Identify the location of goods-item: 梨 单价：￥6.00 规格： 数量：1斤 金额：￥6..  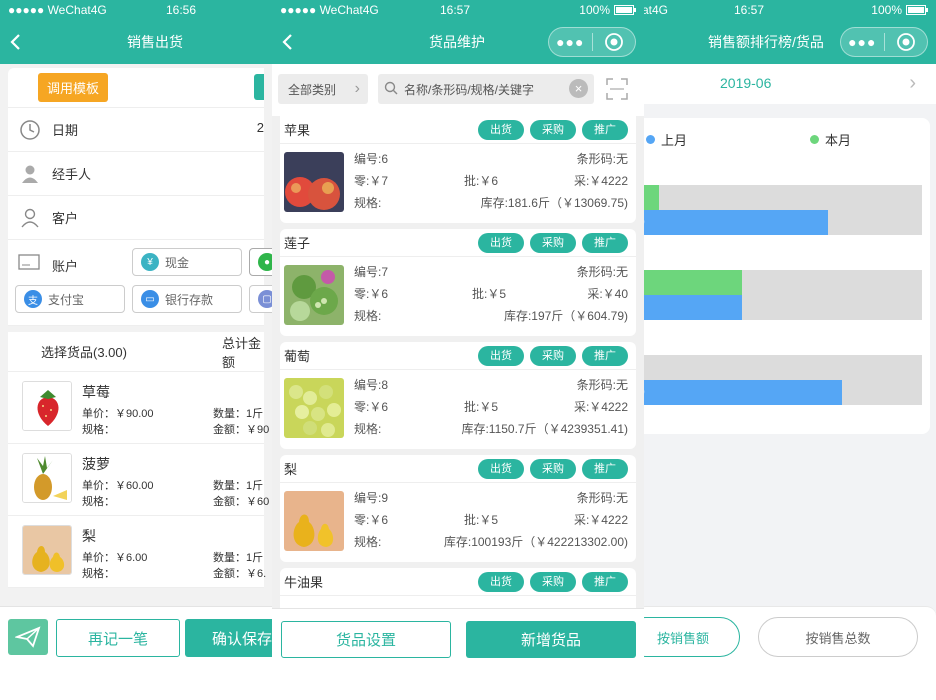
(137, 552).